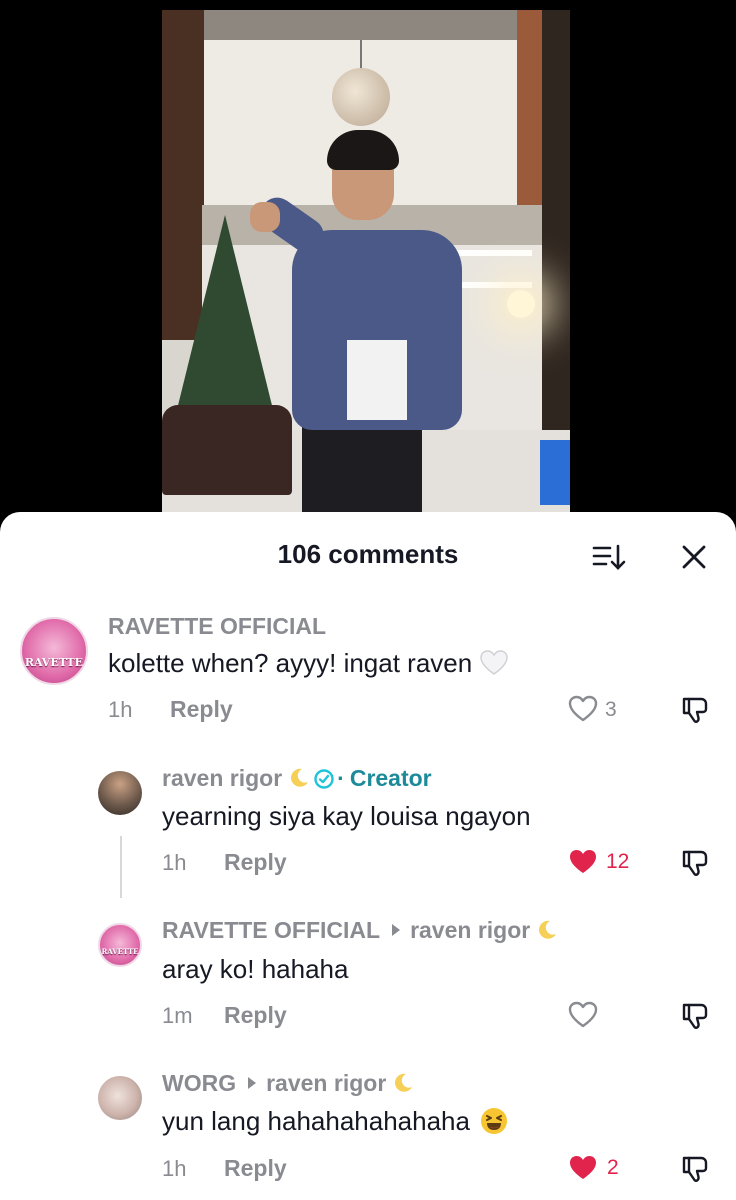 The height and width of the screenshot is (1200, 736). What do you see at coordinates (613, 1167) in the screenshot?
I see `like-count: 2` at bounding box center [613, 1167].